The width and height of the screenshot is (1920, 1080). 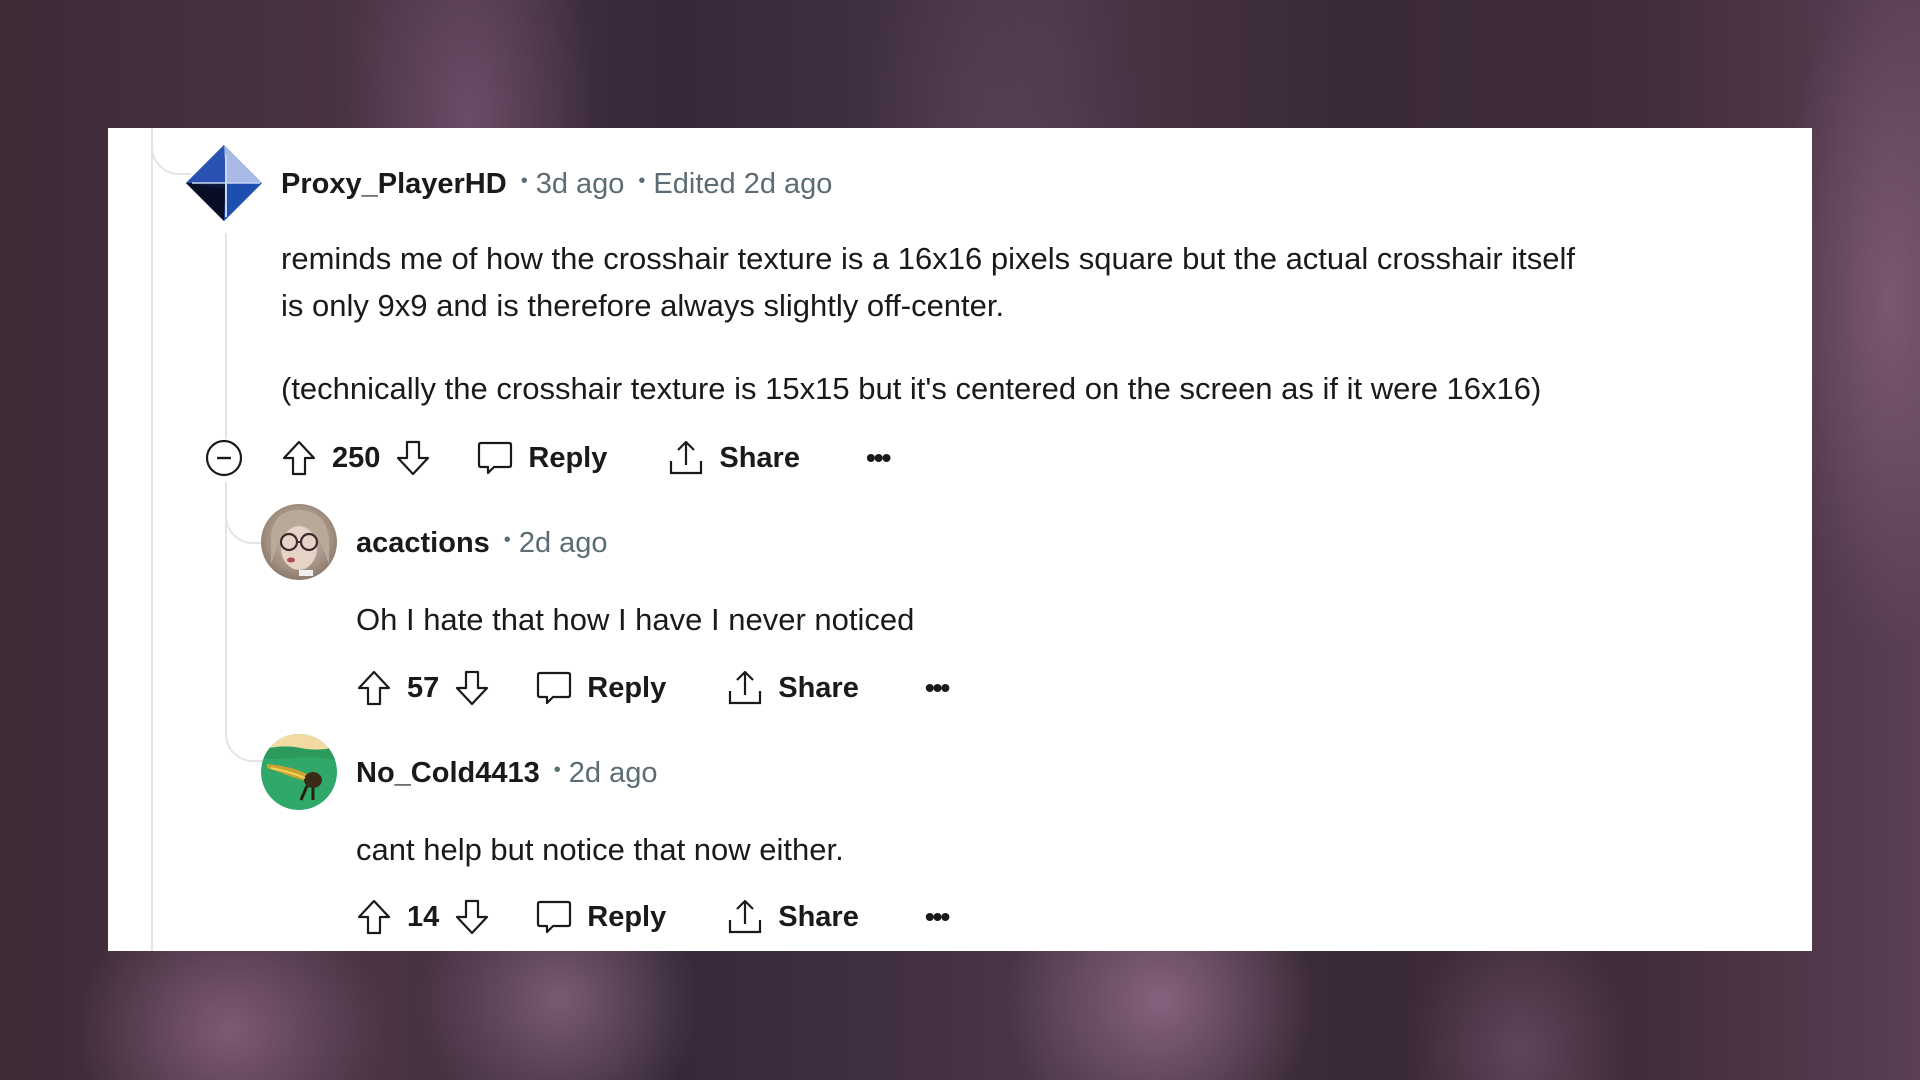 I want to click on reply-header: No_Cold4413 • 2d ago, so click(x=506, y=773).